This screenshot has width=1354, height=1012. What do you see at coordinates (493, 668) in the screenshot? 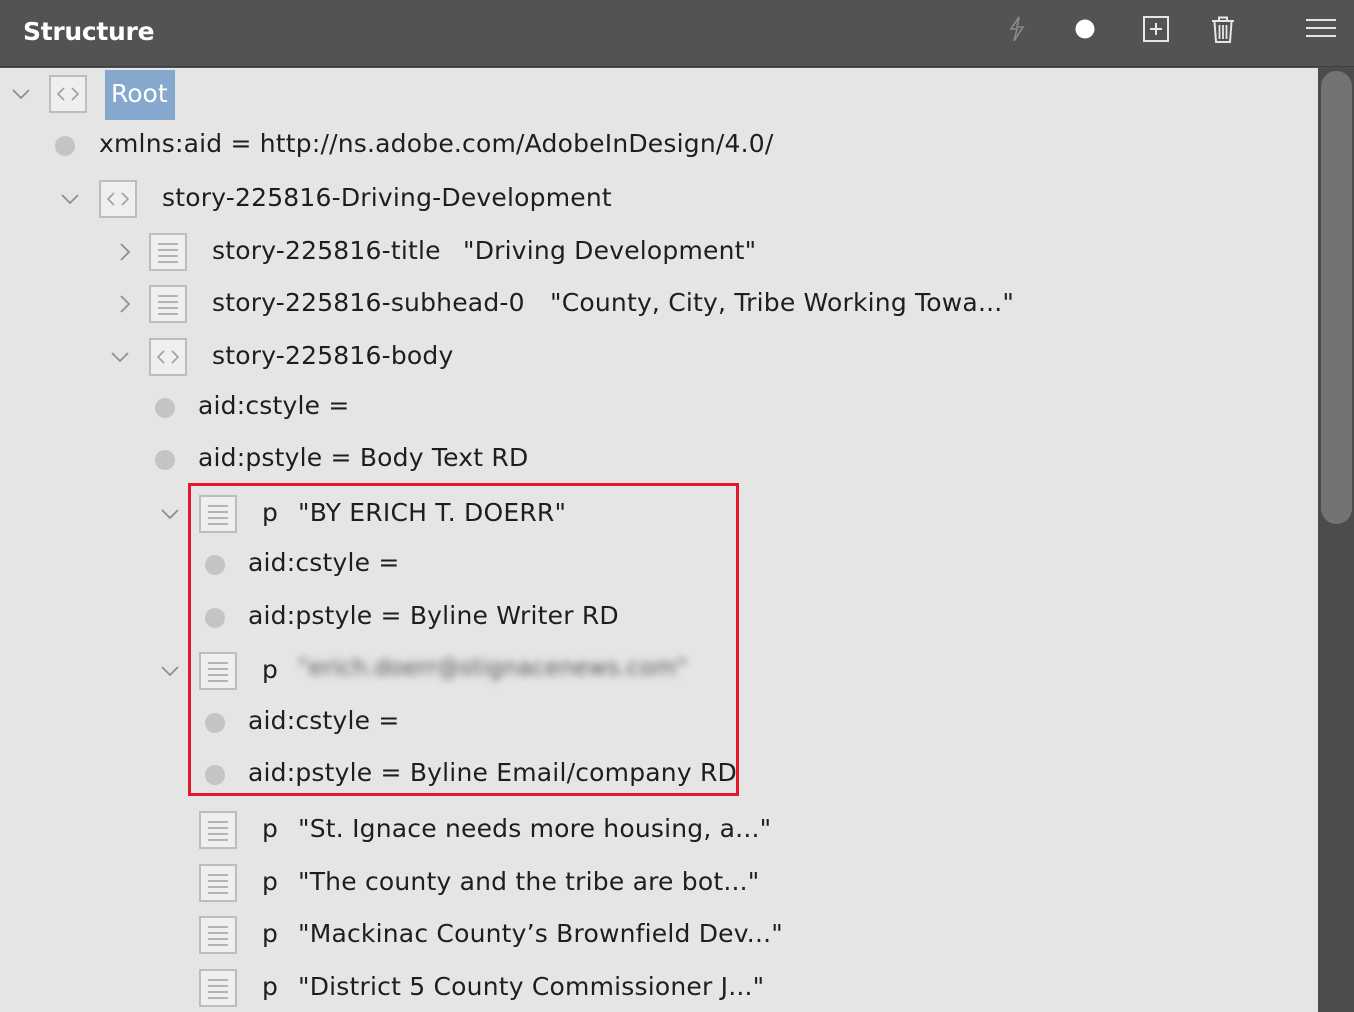
I see `element-preview-text-blurred: "erich.doerr@stignacenews.com"` at bounding box center [493, 668].